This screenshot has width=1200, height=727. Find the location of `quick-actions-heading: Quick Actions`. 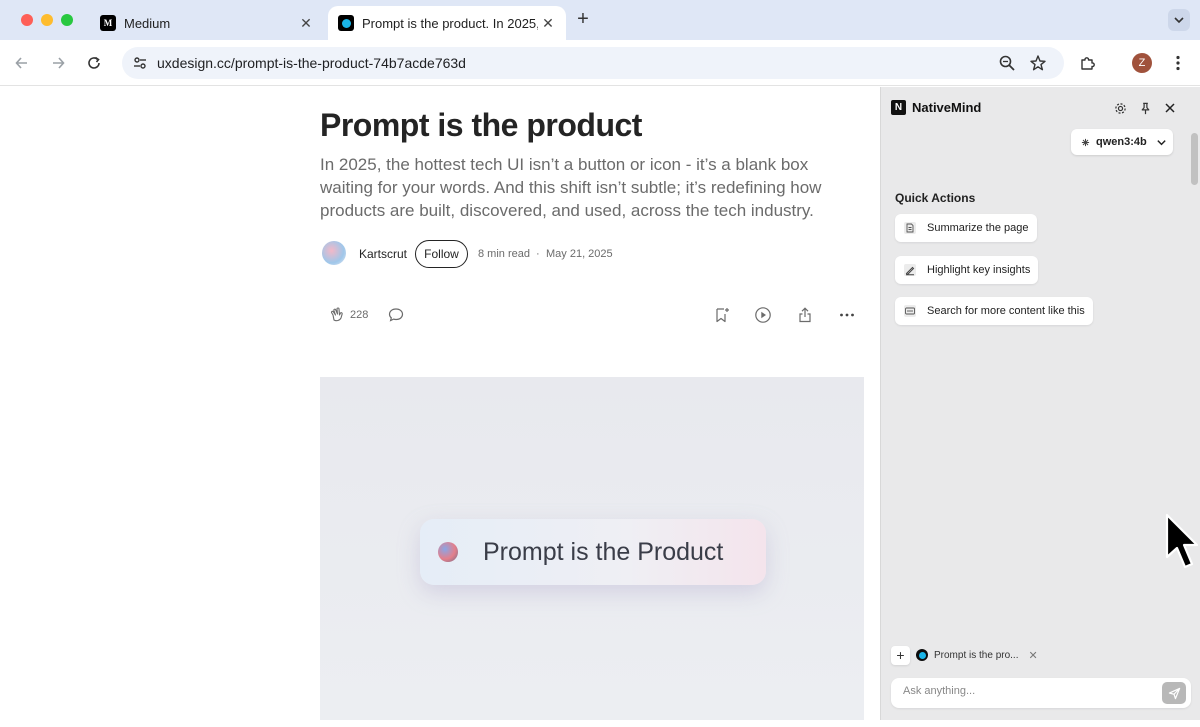

quick-actions-heading: Quick Actions is located at coordinates (935, 198).